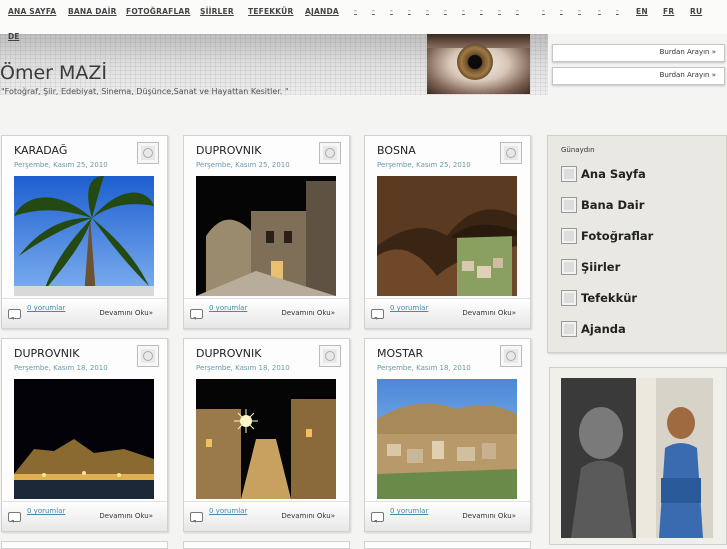 This screenshot has height=549, width=727. I want to click on nav-siirler: ŞİİRLER, so click(217, 11).